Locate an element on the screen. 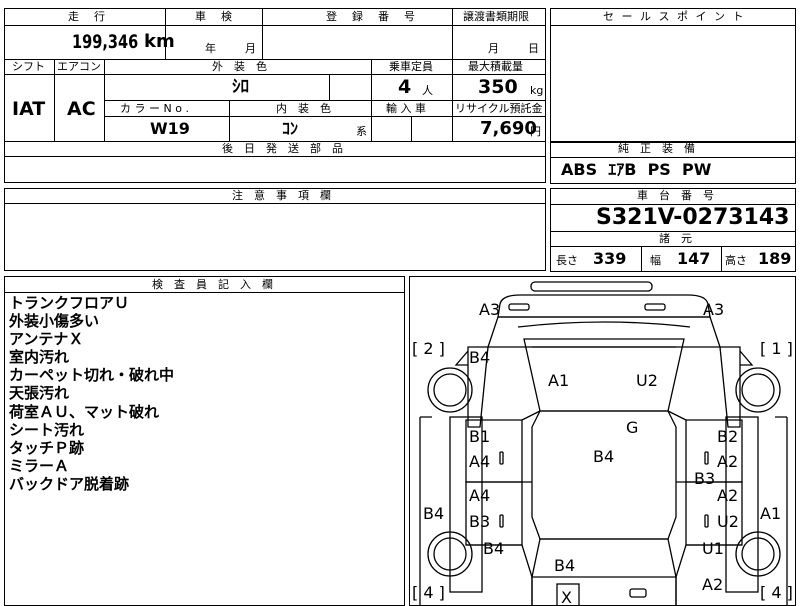  aircon-header: エアコン is located at coordinates (79, 66).